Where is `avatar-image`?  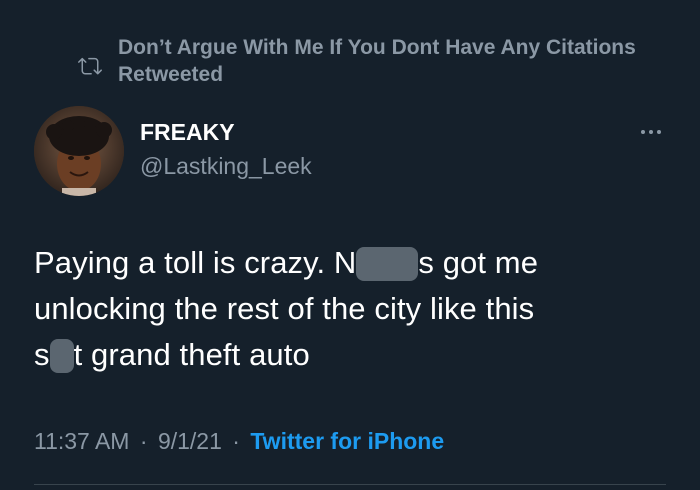
avatar-image is located at coordinates (79, 151).